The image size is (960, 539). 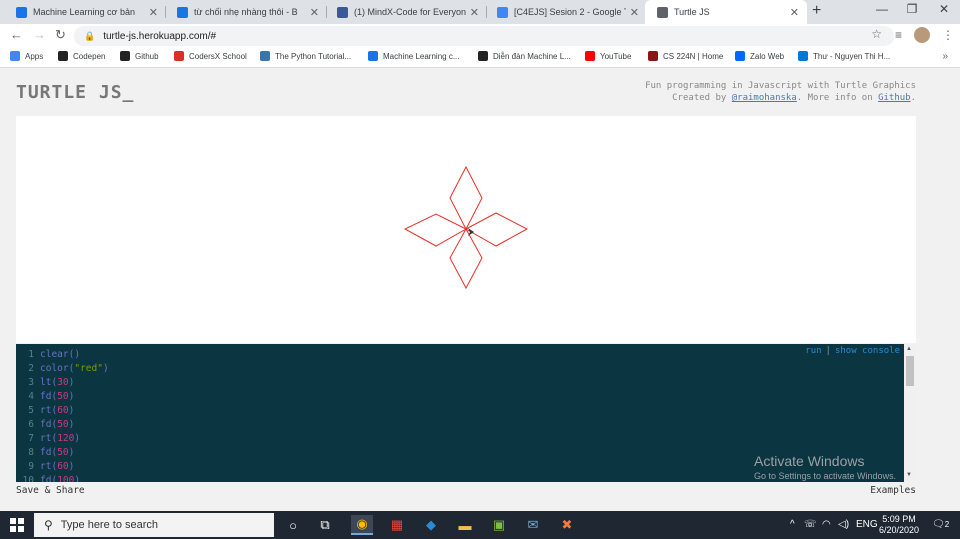 I want to click on line-number: 9, so click(x=31, y=466).